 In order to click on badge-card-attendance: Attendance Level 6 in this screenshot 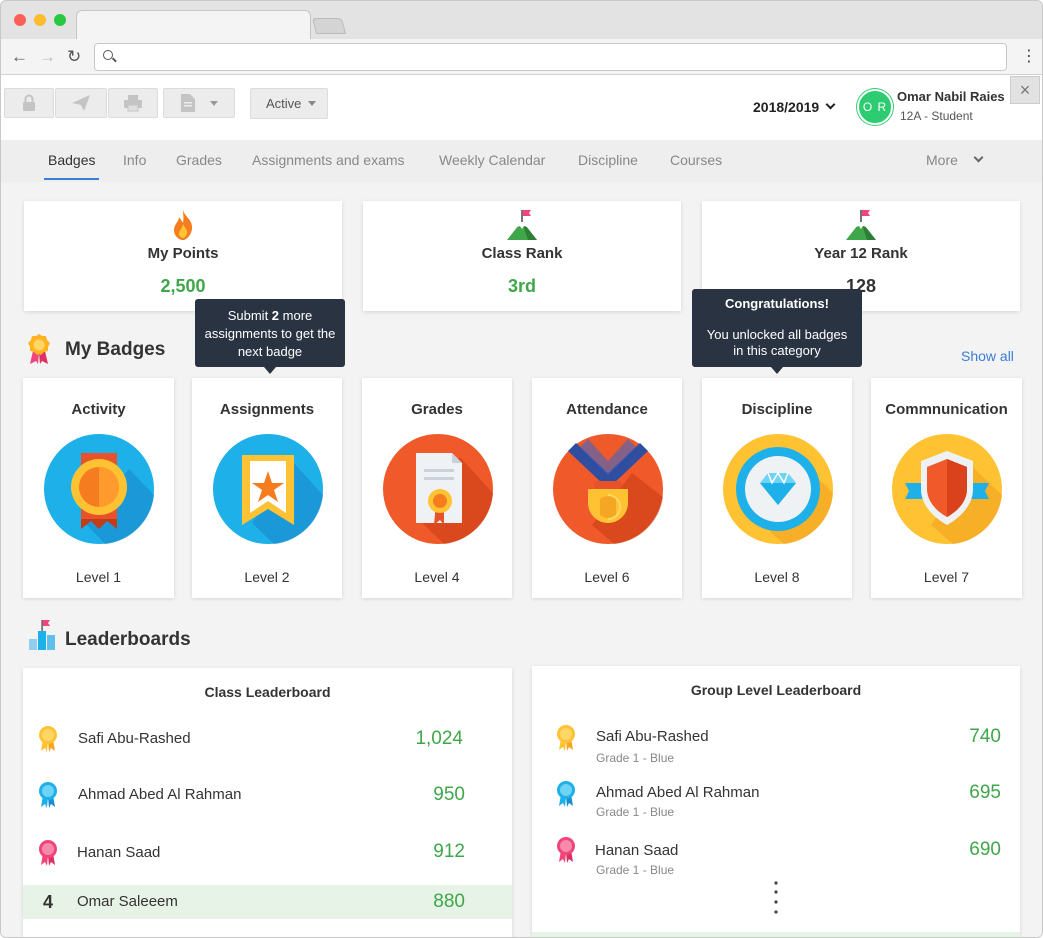, I will do `click(607, 488)`.